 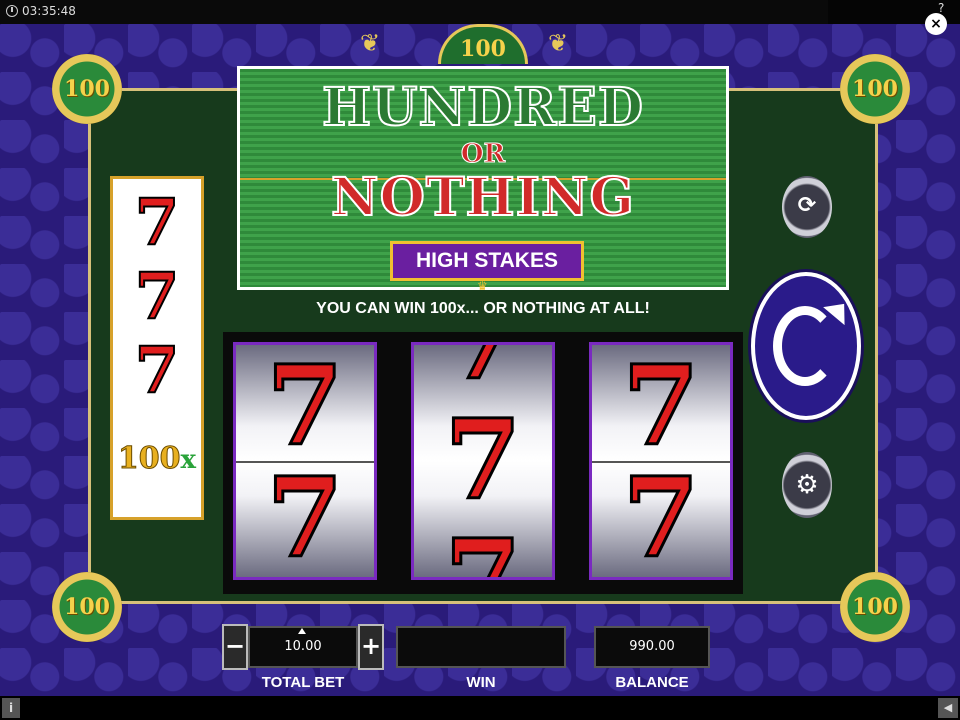 What do you see at coordinates (87, 89) in the screenshot?
I see `corner-badge-top-left: 100` at bounding box center [87, 89].